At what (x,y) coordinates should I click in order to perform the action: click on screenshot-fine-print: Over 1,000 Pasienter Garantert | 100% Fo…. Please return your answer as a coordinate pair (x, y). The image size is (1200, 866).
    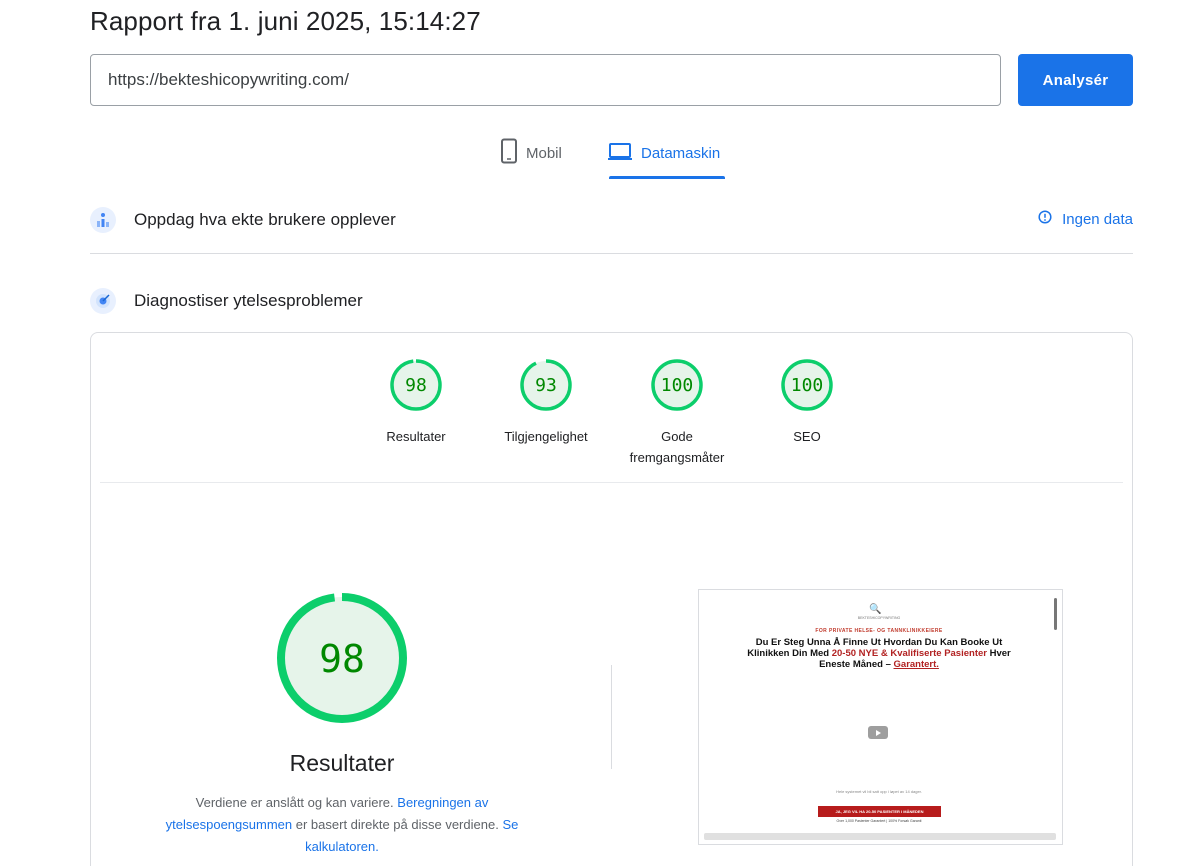
    Looking at the image, I should click on (879, 821).